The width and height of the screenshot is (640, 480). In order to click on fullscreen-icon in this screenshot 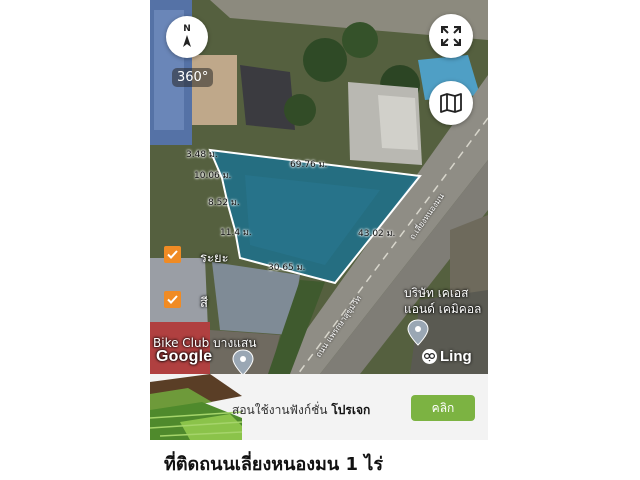, I will do `click(451, 36)`.